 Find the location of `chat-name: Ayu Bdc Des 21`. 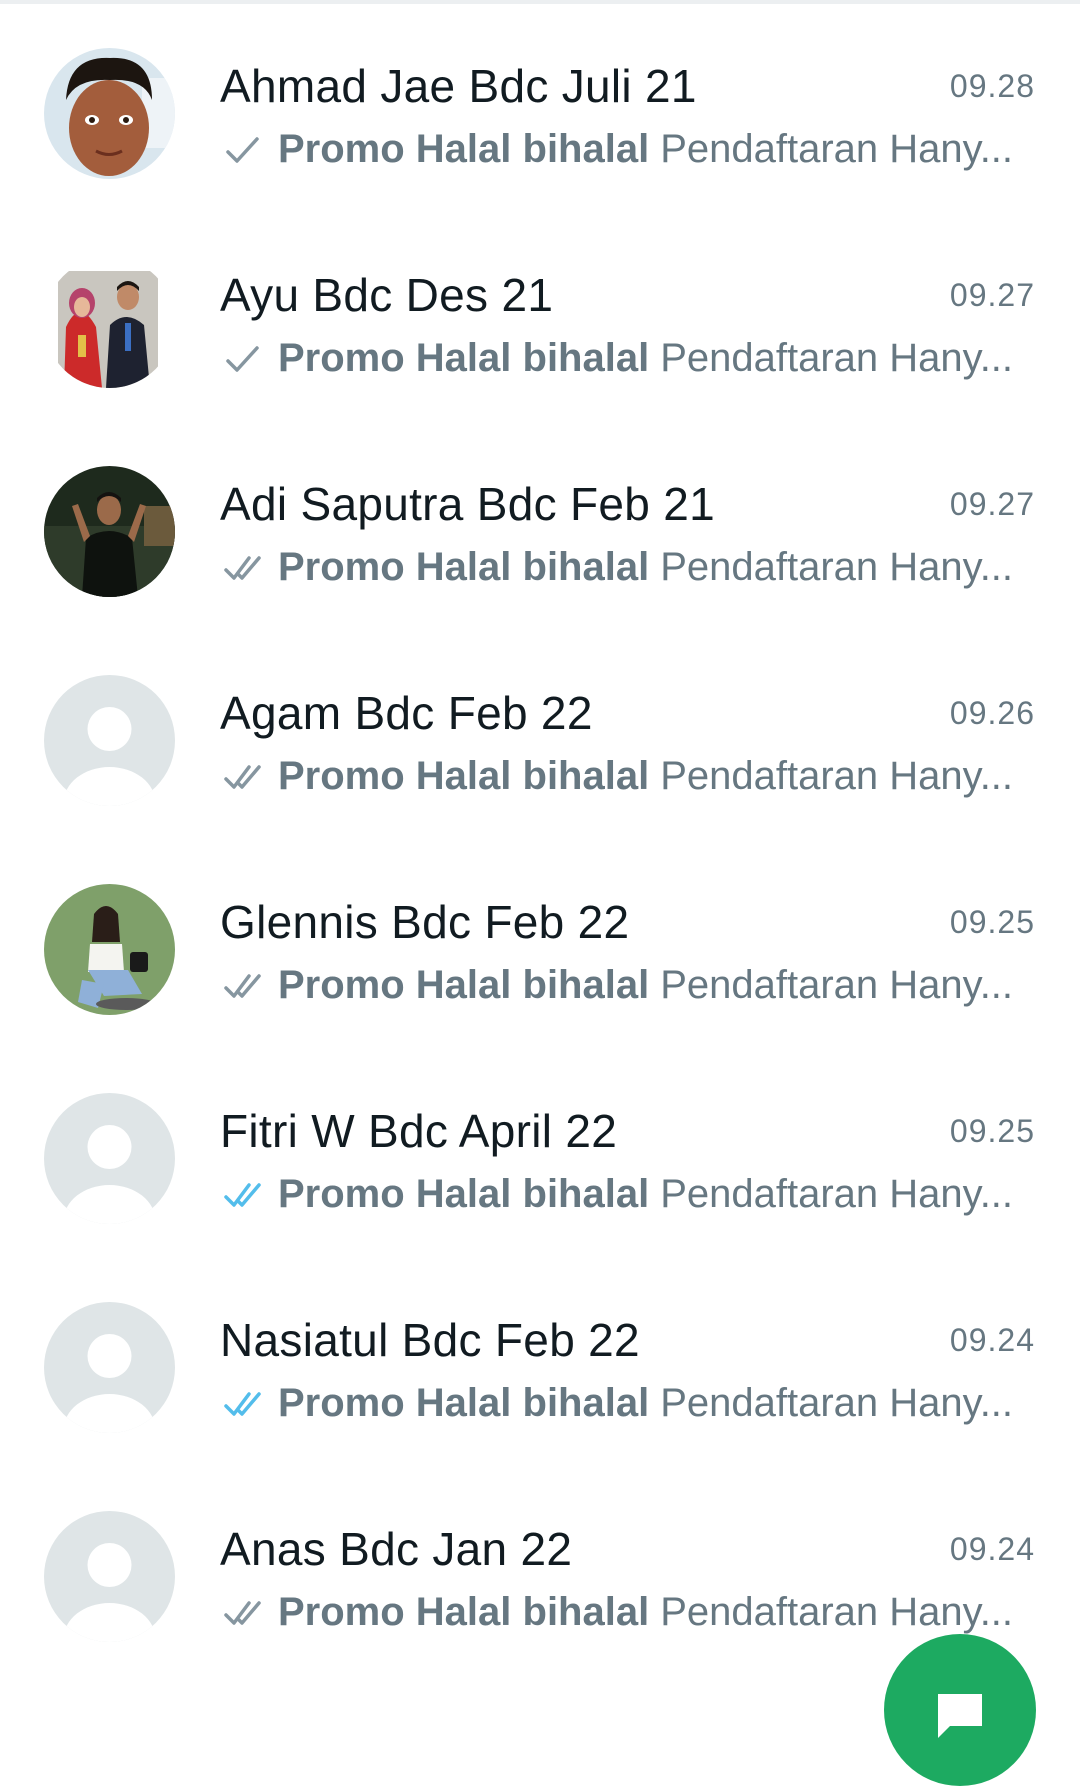

chat-name: Ayu Bdc Des 21 is located at coordinates (387, 295).